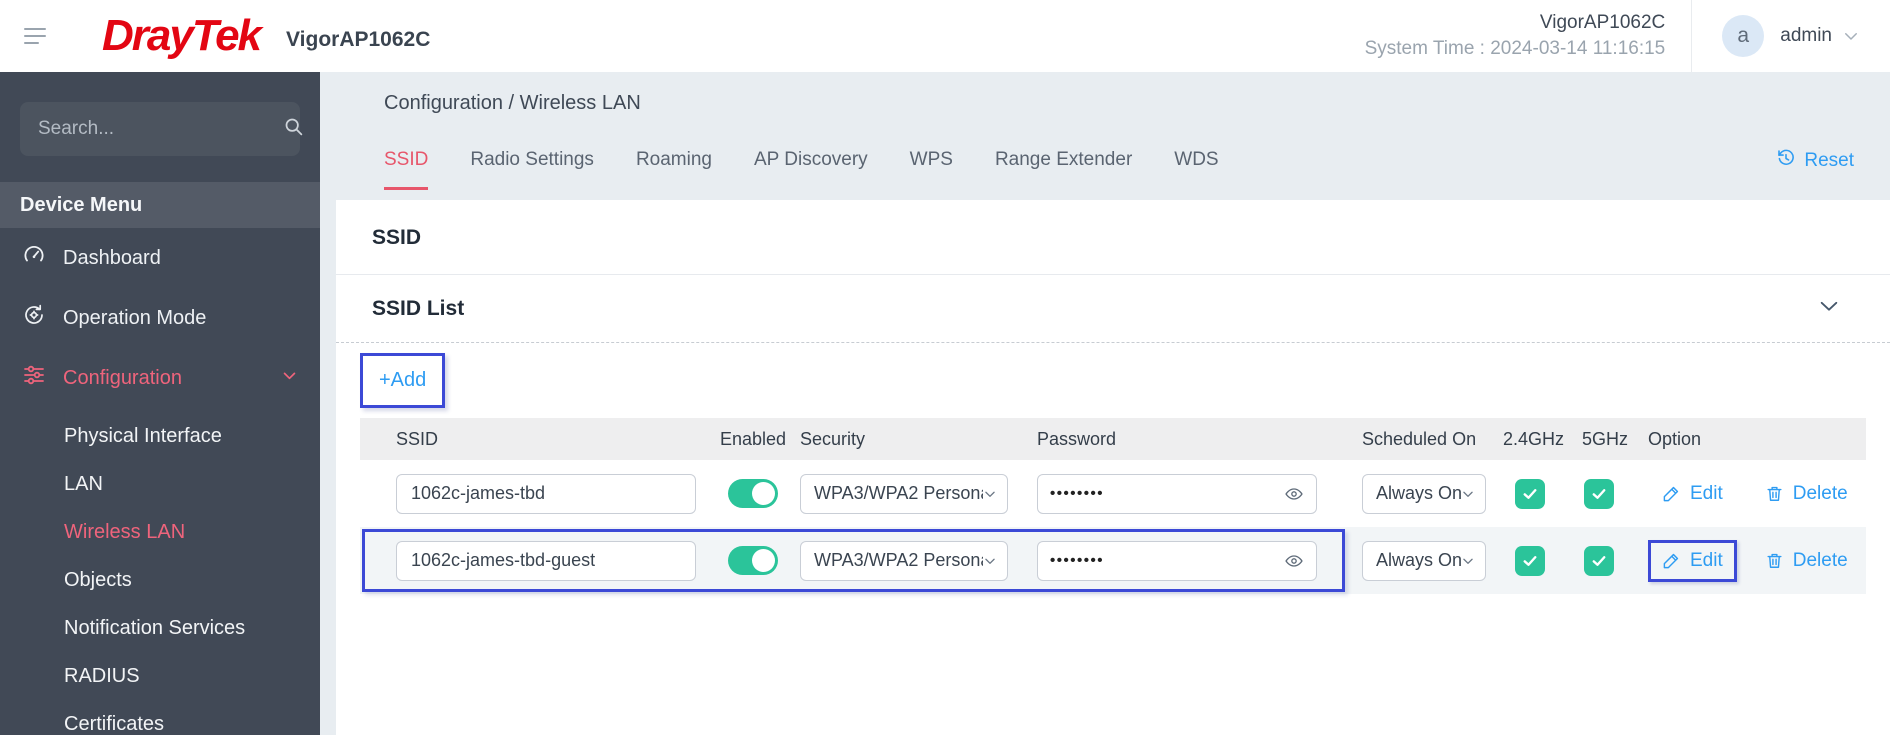 The height and width of the screenshot is (735, 1890). Describe the element at coordinates (1829, 160) in the screenshot. I see `reset-label: Reset` at that location.